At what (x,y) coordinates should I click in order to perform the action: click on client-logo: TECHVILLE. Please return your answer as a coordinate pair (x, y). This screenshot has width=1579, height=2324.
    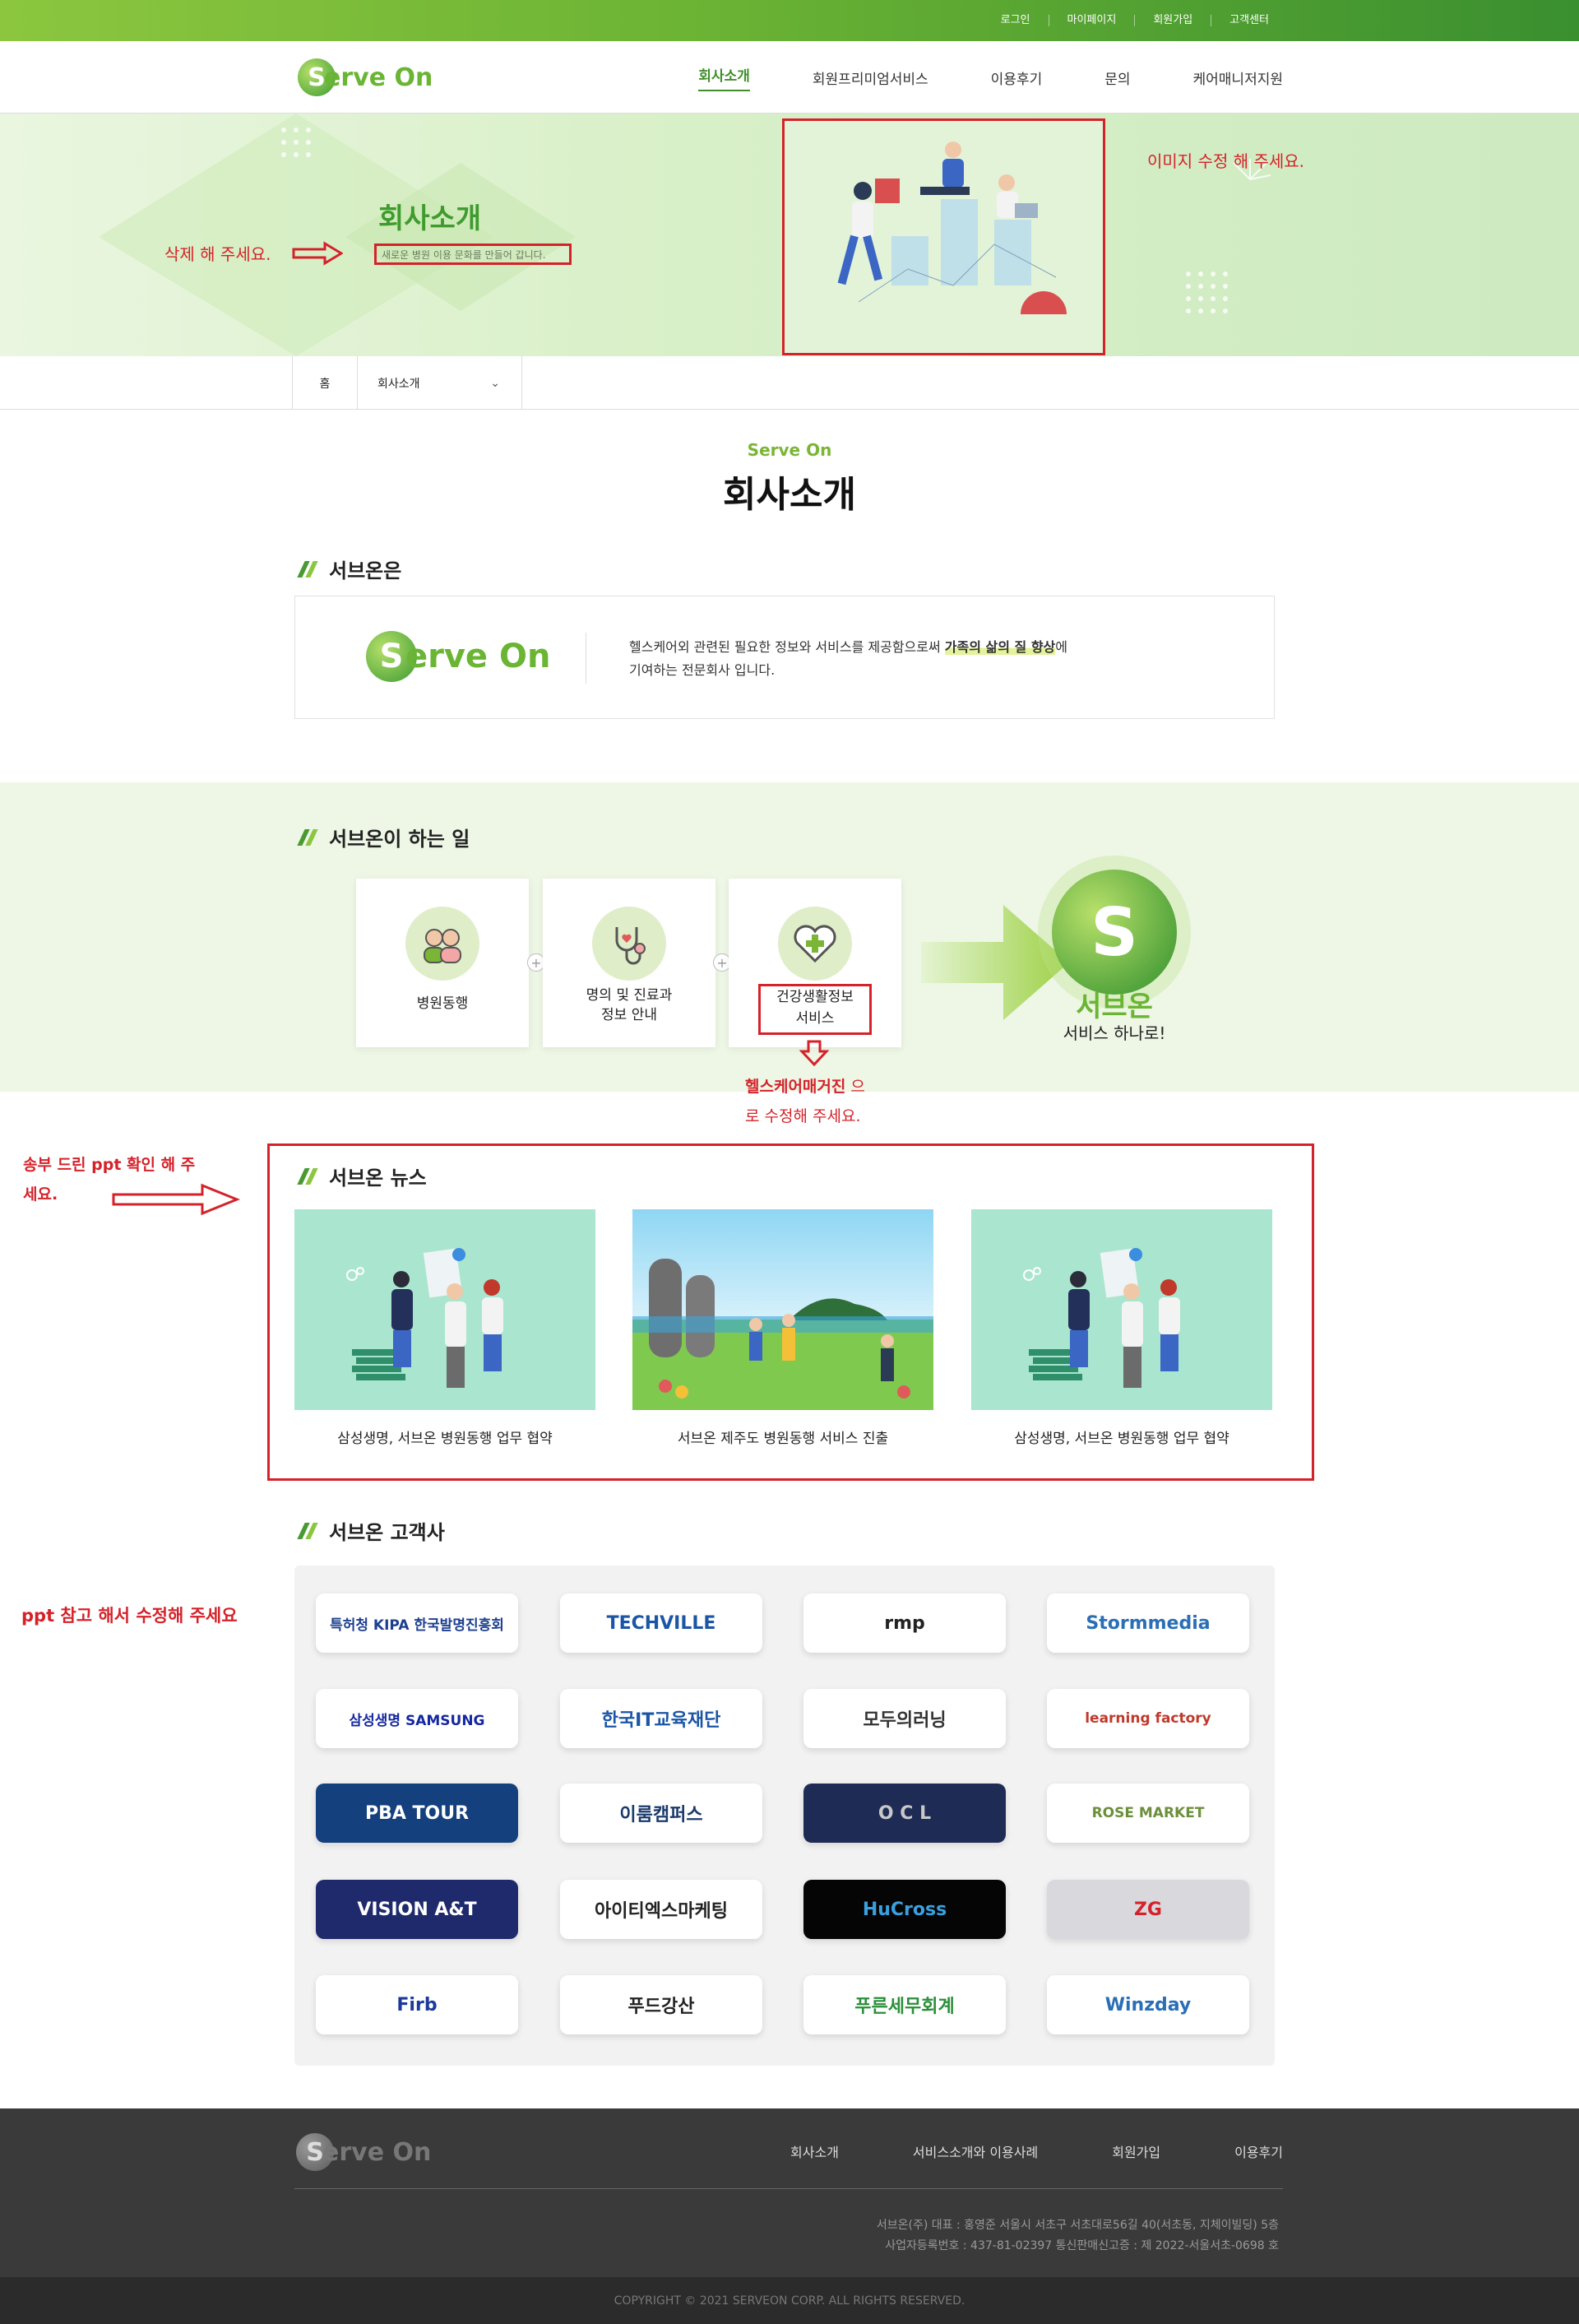
    Looking at the image, I should click on (661, 1623).